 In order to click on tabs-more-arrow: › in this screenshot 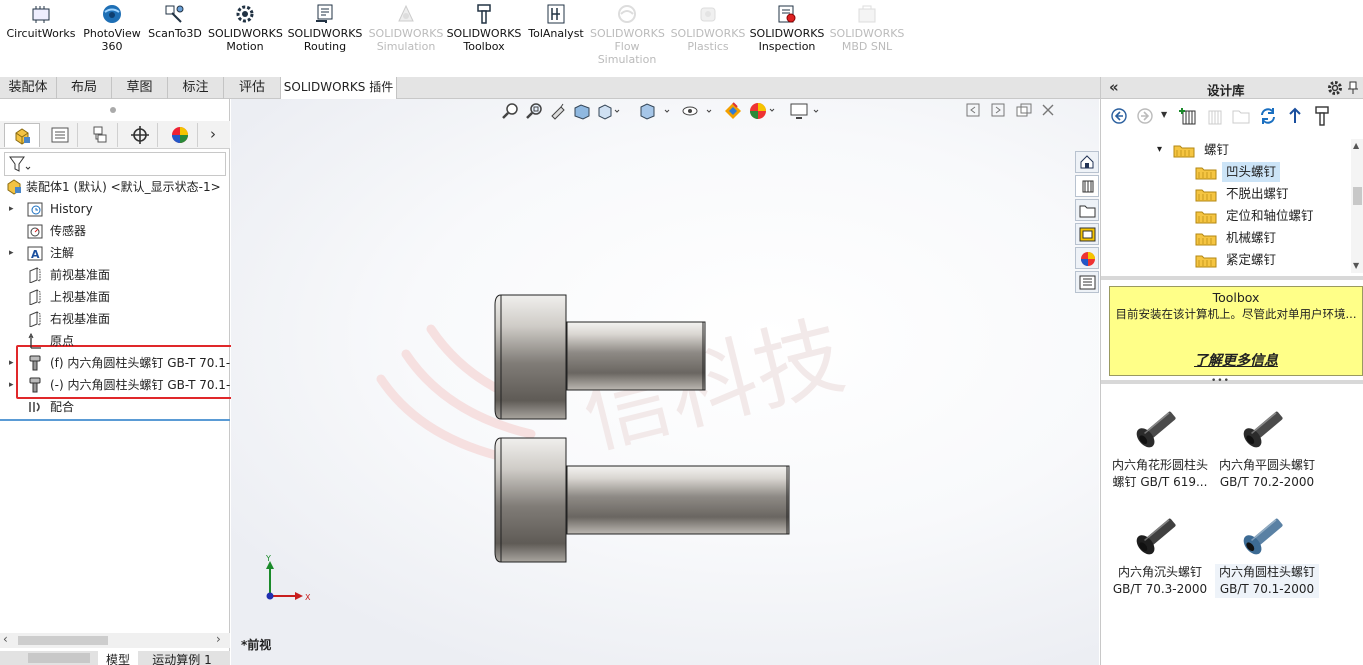, I will do `click(213, 134)`.